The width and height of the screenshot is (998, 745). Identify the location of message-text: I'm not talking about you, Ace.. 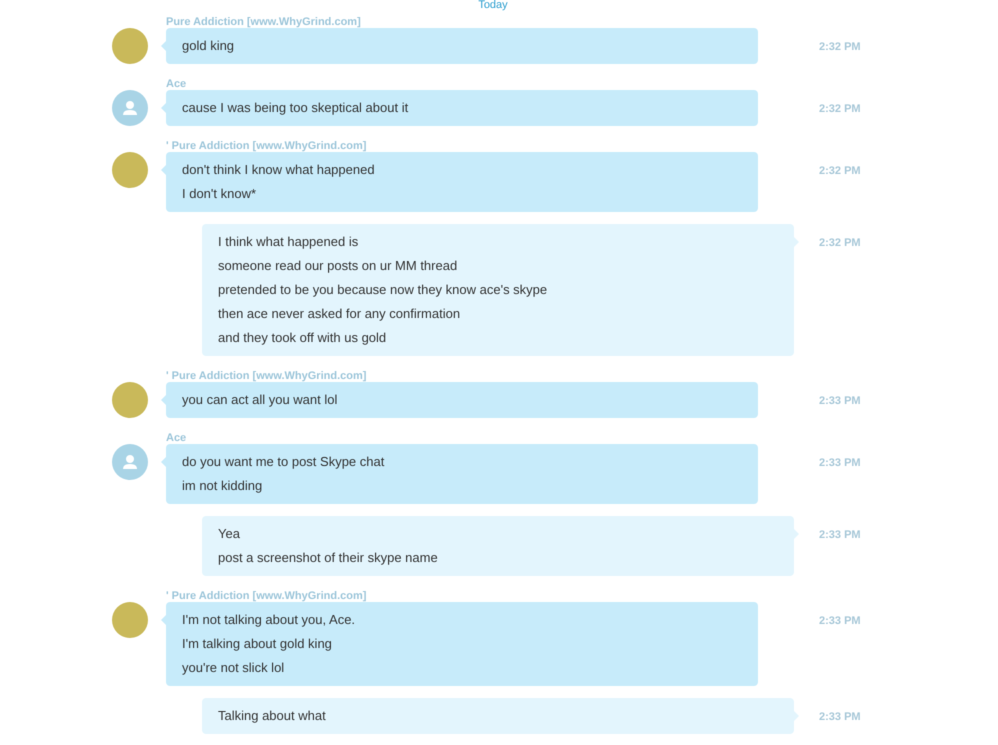
(269, 620).